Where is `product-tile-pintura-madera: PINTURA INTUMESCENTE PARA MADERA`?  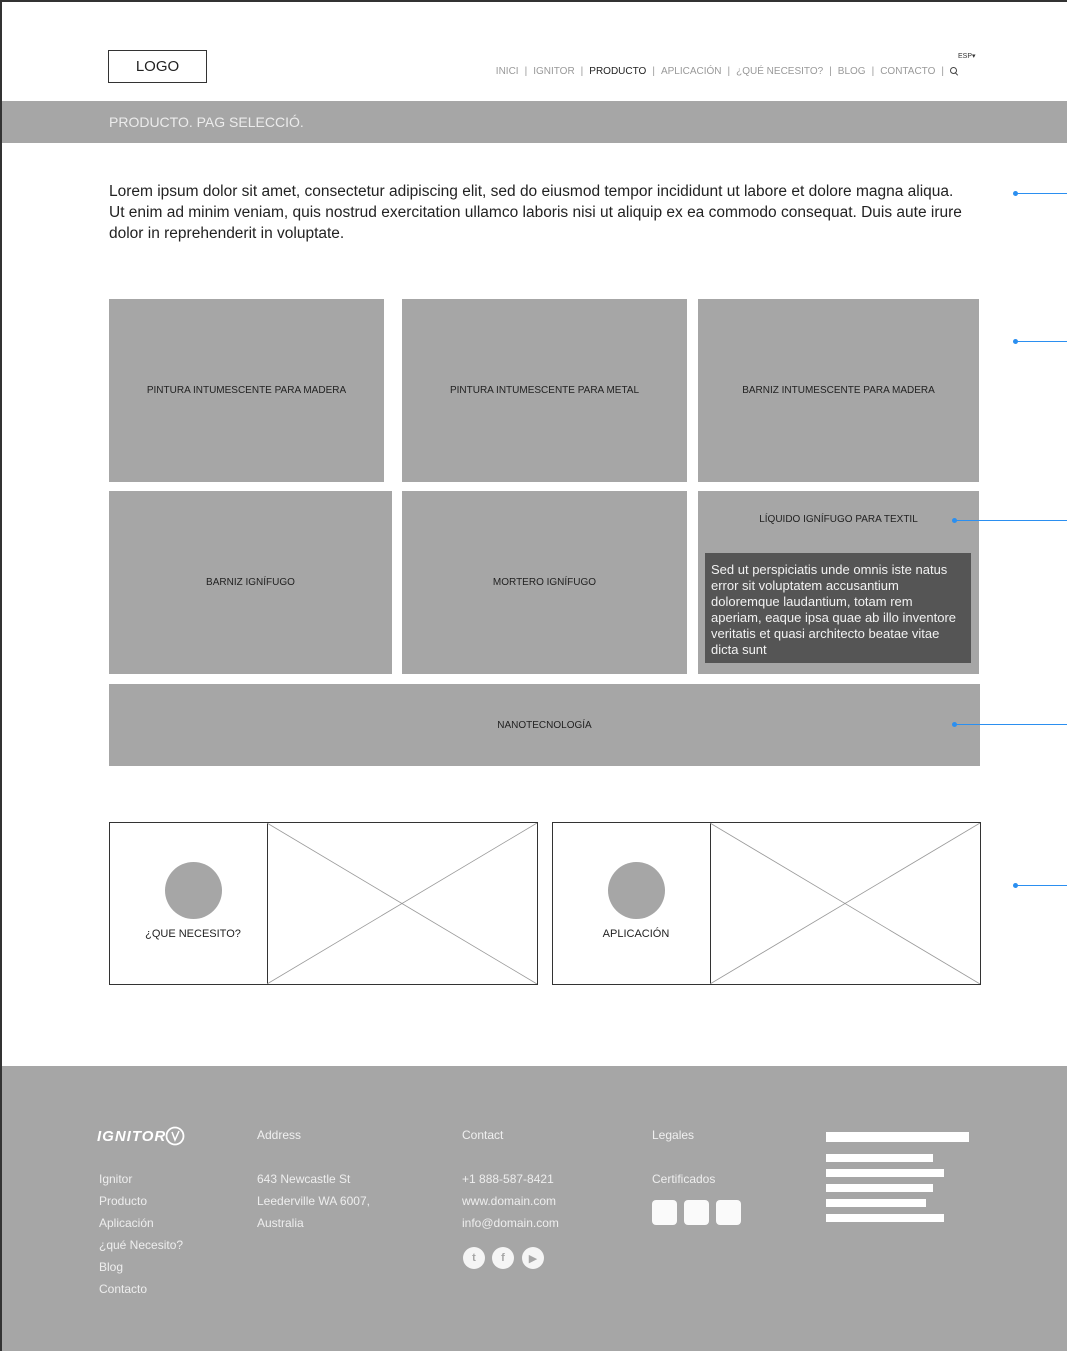 product-tile-pintura-madera: PINTURA INTUMESCENTE PARA MADERA is located at coordinates (246, 390).